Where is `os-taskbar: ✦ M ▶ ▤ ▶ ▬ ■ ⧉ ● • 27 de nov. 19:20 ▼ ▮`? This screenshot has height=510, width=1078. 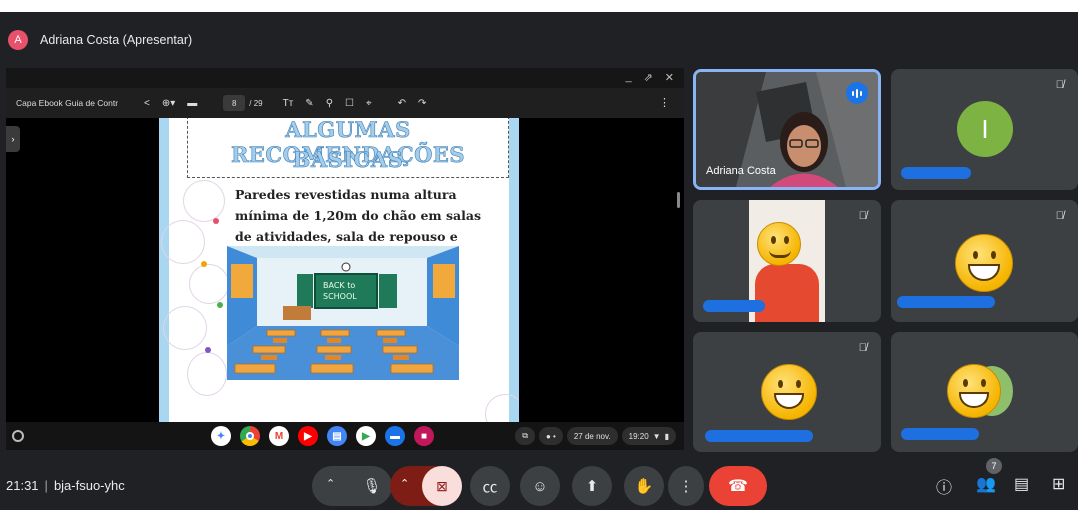
os-taskbar: ✦ M ▶ ▤ ▶ ▬ ■ ⧉ ● • 27 de nov. 19:20 ▼ ▮ is located at coordinates (345, 436).